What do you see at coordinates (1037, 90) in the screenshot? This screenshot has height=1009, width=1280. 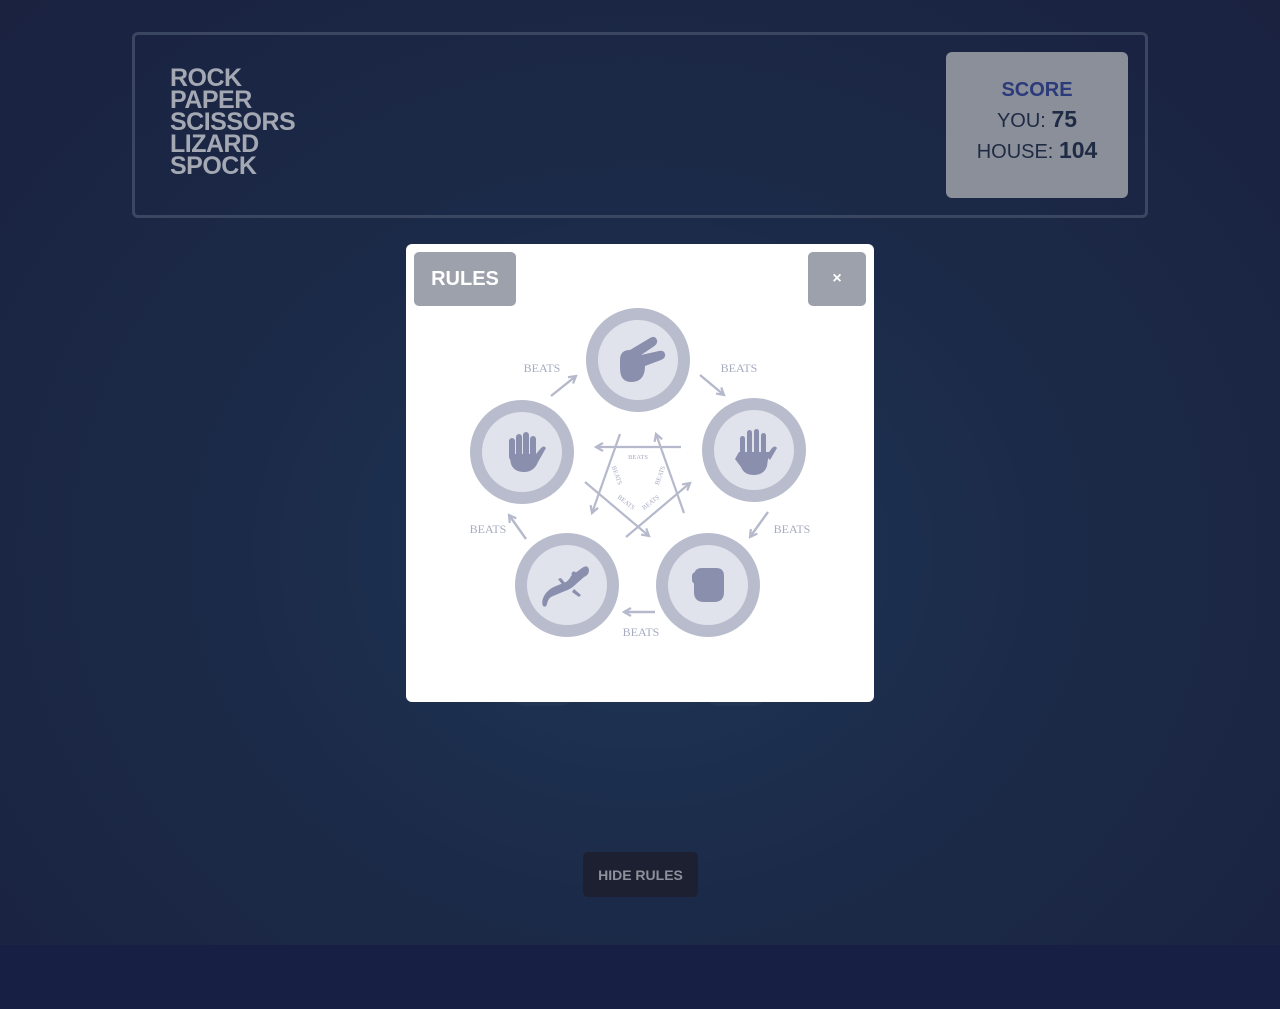 I see `score-label: SCORE` at bounding box center [1037, 90].